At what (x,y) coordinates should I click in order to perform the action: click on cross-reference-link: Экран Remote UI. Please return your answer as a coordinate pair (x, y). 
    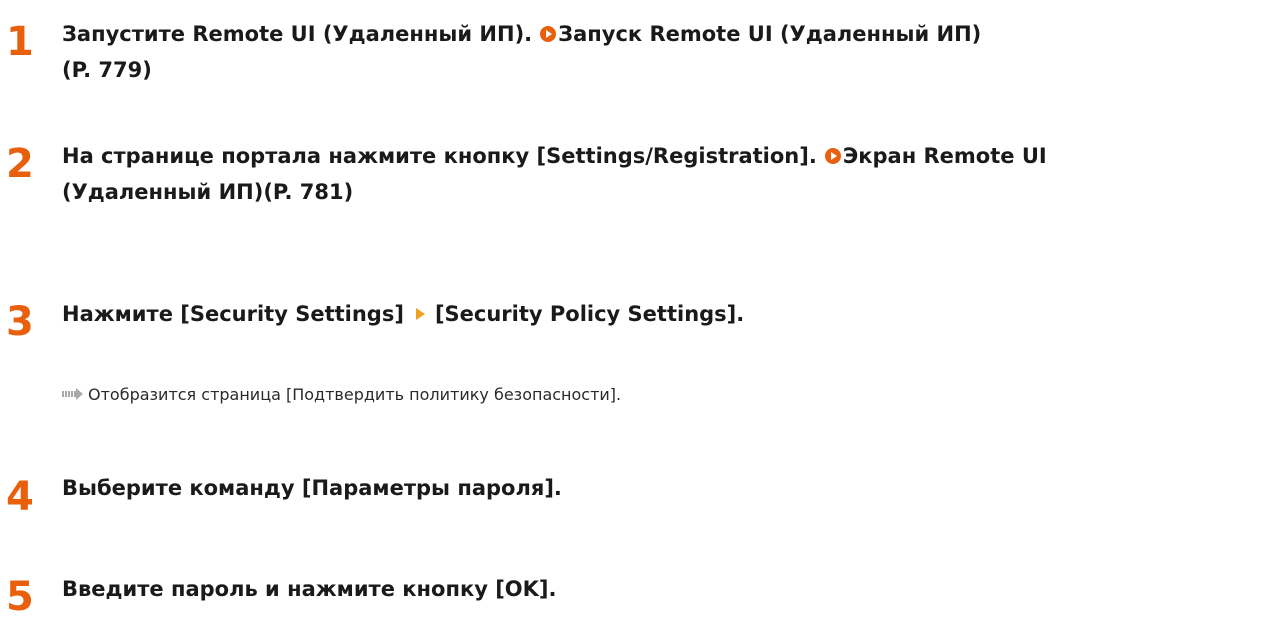
    Looking at the image, I should click on (945, 156).